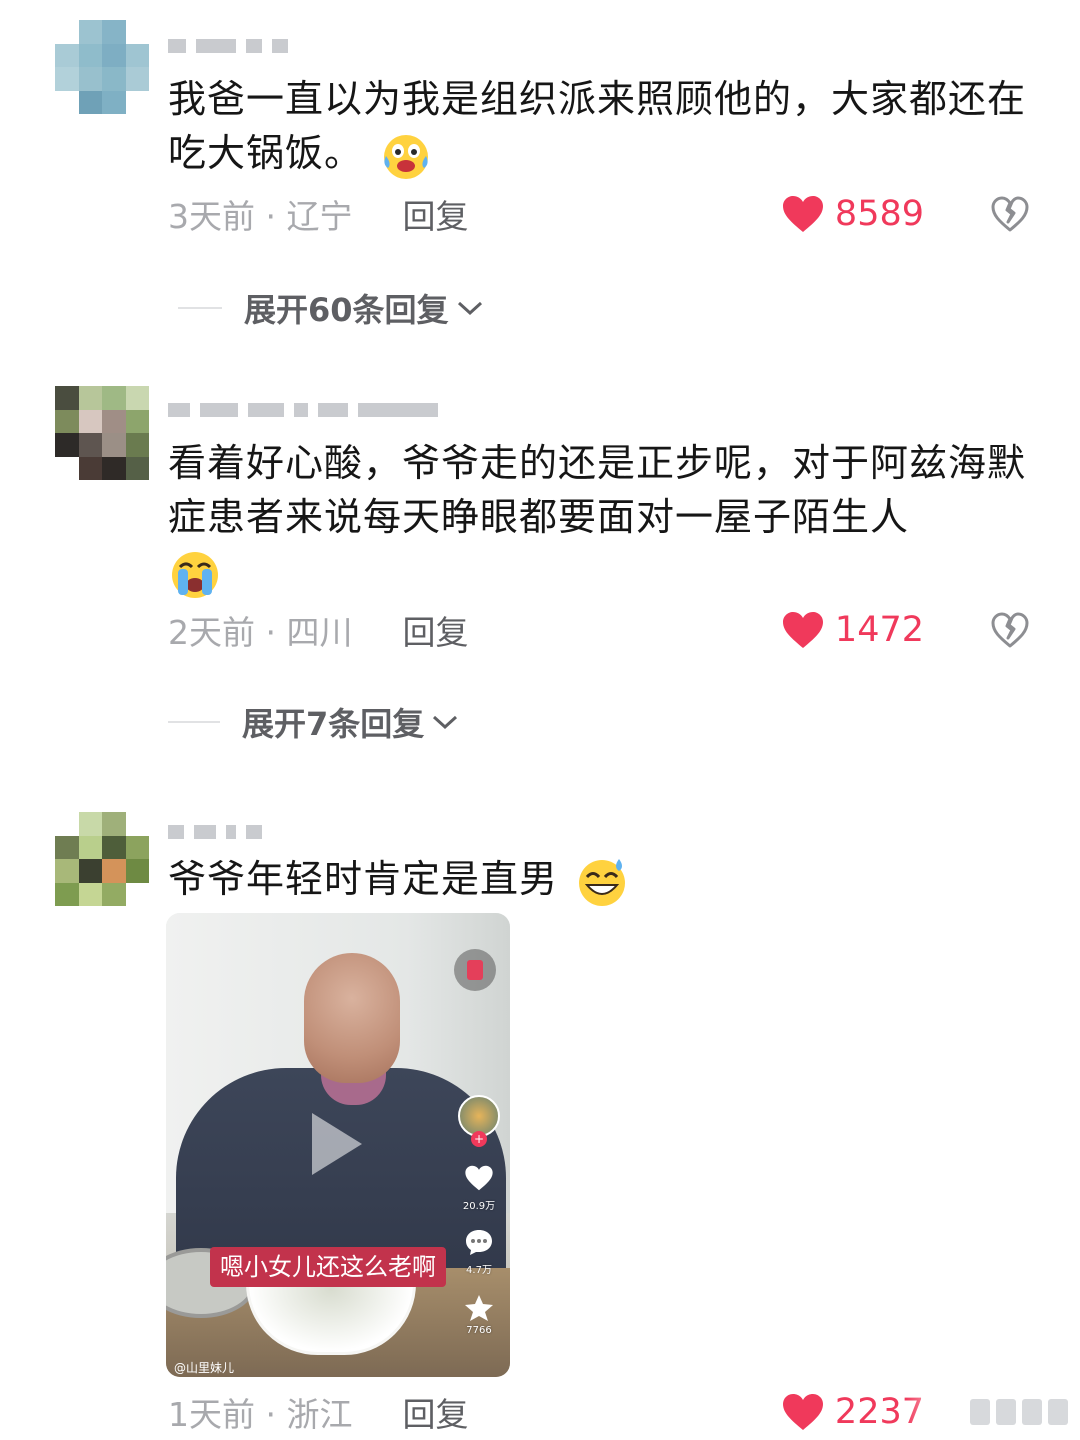  I want to click on like-count: 8589, so click(879, 214).